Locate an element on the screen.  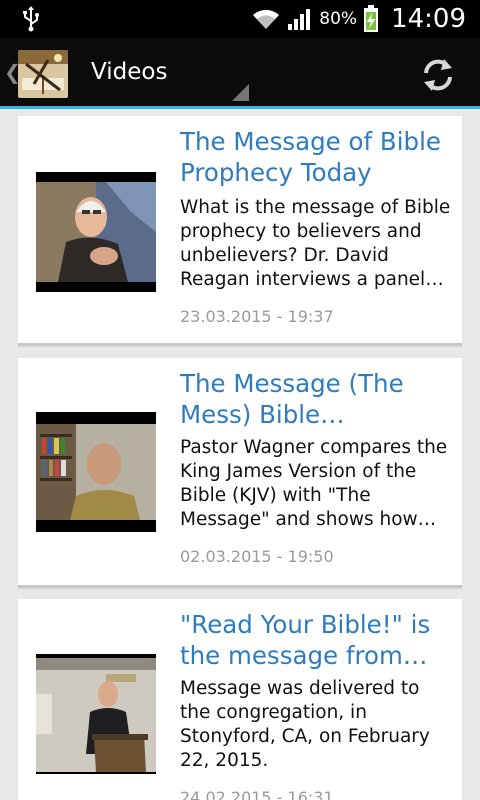
status-bar: 80% 14:09 is located at coordinates (240, 19).